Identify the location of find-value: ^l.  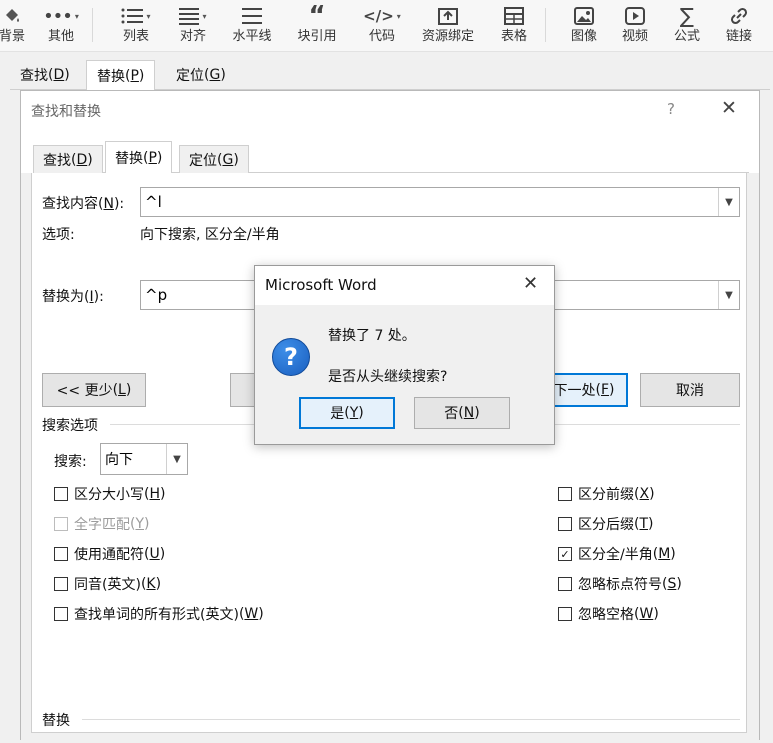
(153, 202).